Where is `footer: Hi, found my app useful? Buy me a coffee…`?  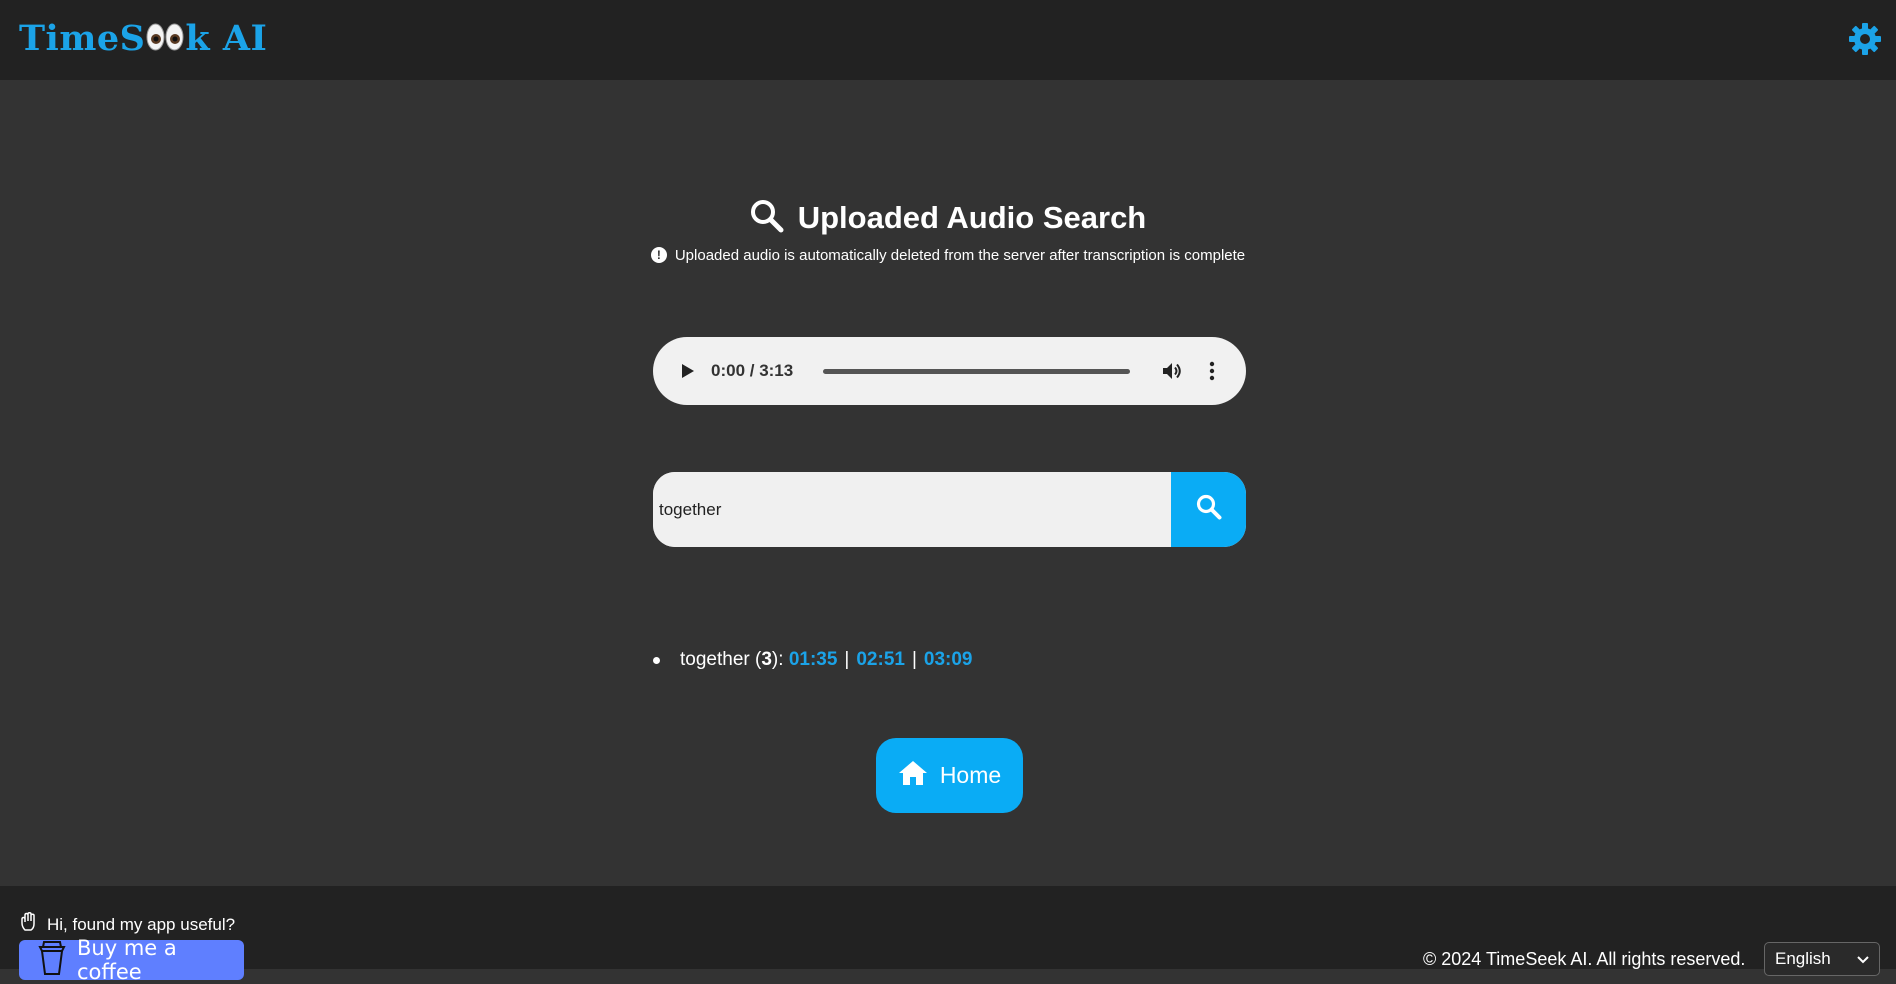
footer: Hi, found my app useful? Buy me a coffee… is located at coordinates (948, 935).